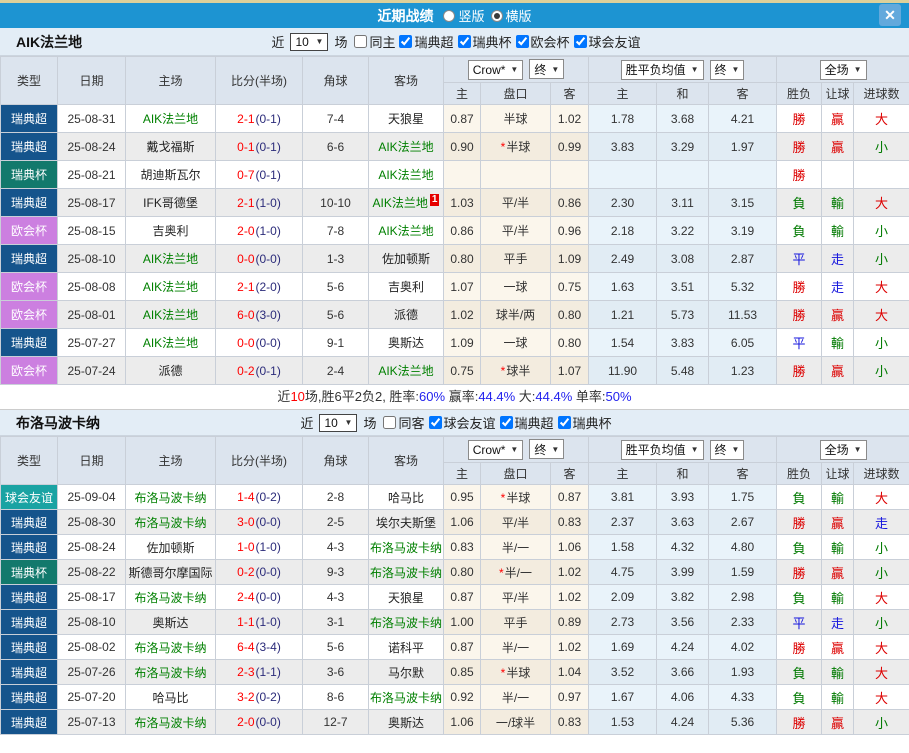  I want to click on filter-checkbox-同客: 同客, so click(404, 422).